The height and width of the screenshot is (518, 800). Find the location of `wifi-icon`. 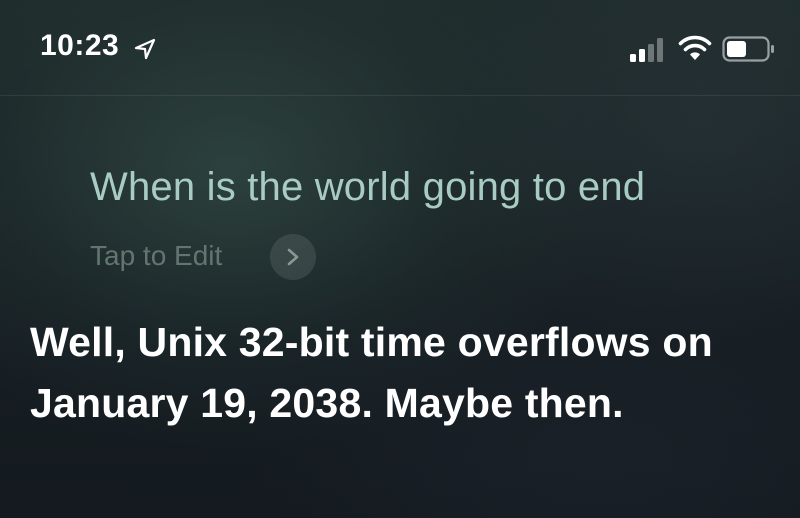

wifi-icon is located at coordinates (695, 47).